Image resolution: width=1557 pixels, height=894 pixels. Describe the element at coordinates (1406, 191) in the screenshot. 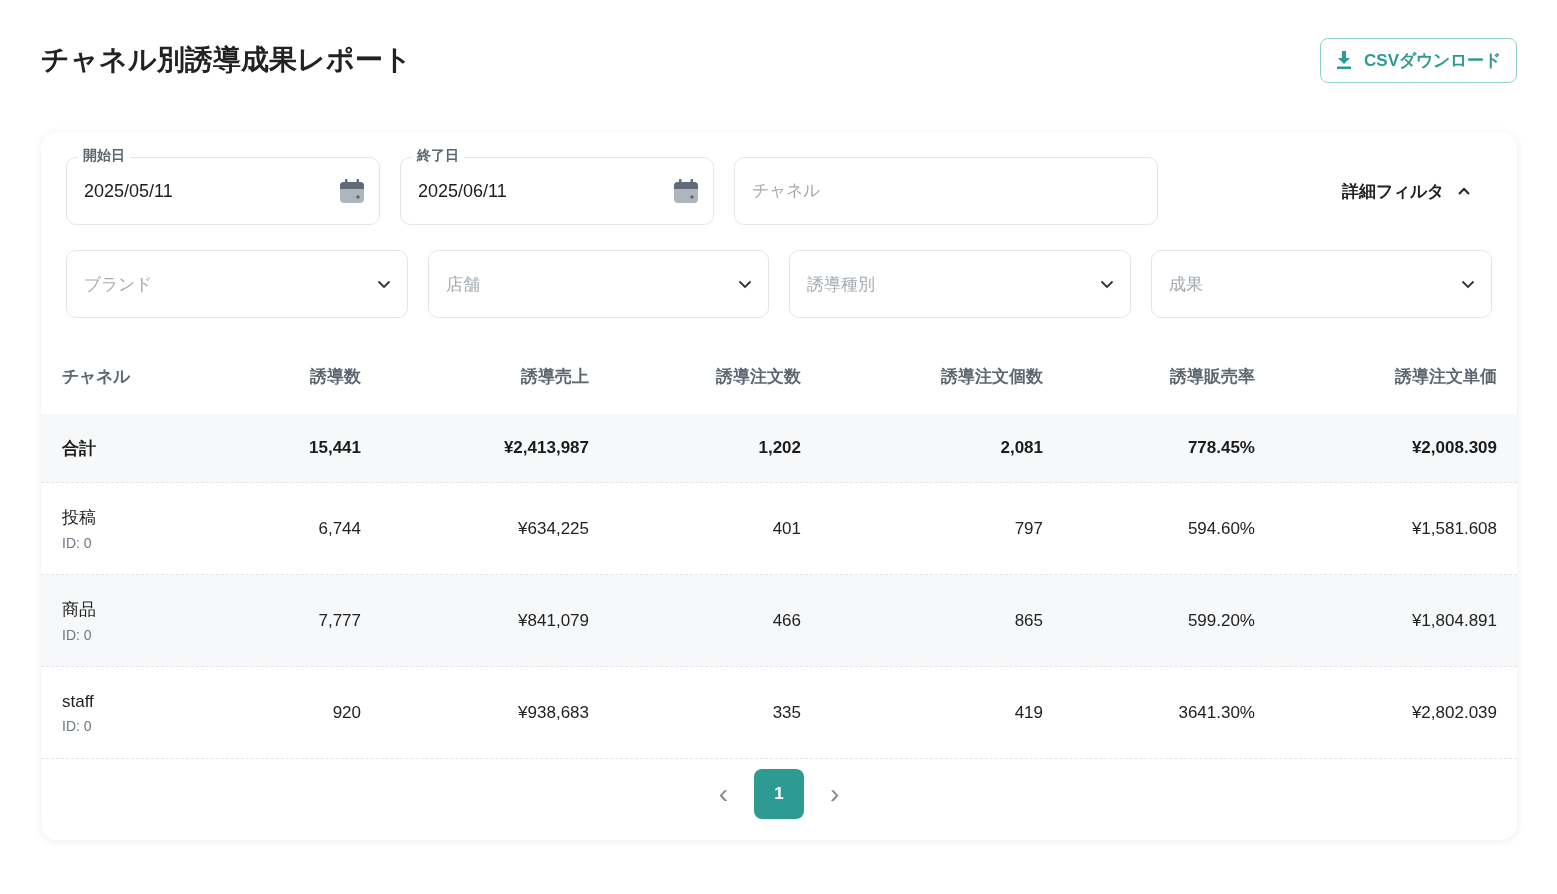

I see `advanced-filter-toggle: 詳細フィルタ` at that location.